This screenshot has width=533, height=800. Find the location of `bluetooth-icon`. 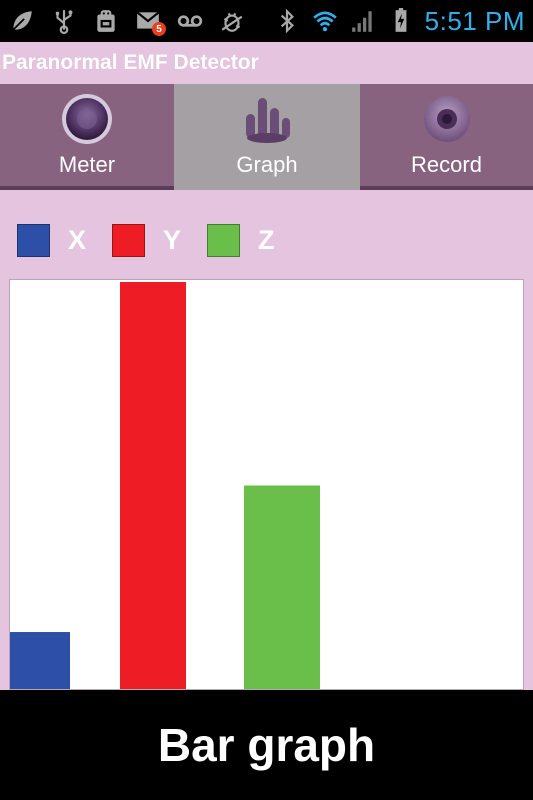

bluetooth-icon is located at coordinates (287, 21).